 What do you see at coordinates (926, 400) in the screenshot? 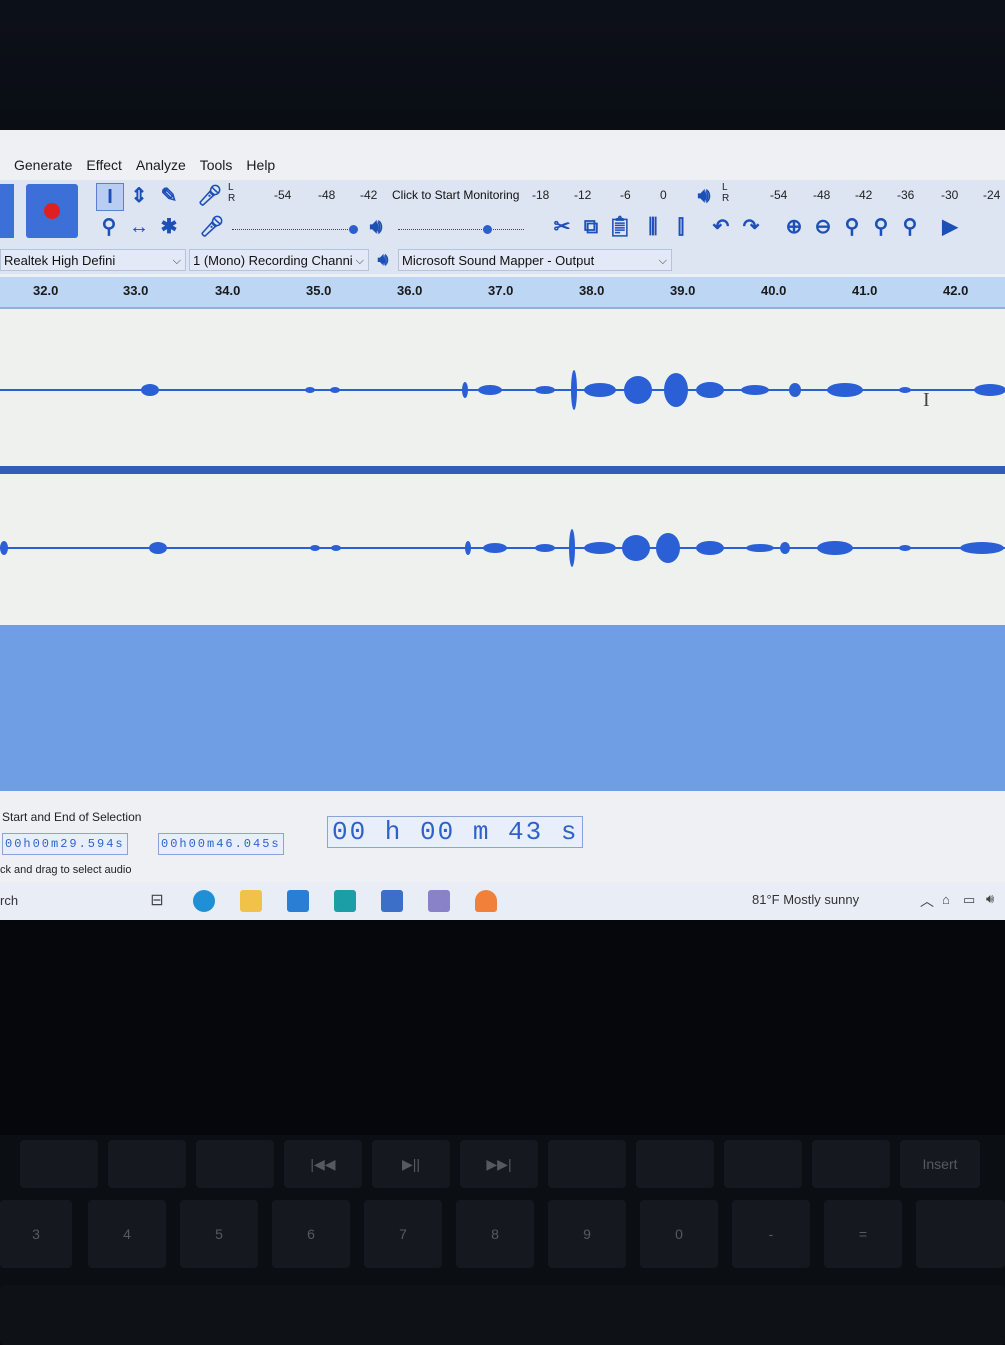
I see `svg-text: I` at bounding box center [926, 400].